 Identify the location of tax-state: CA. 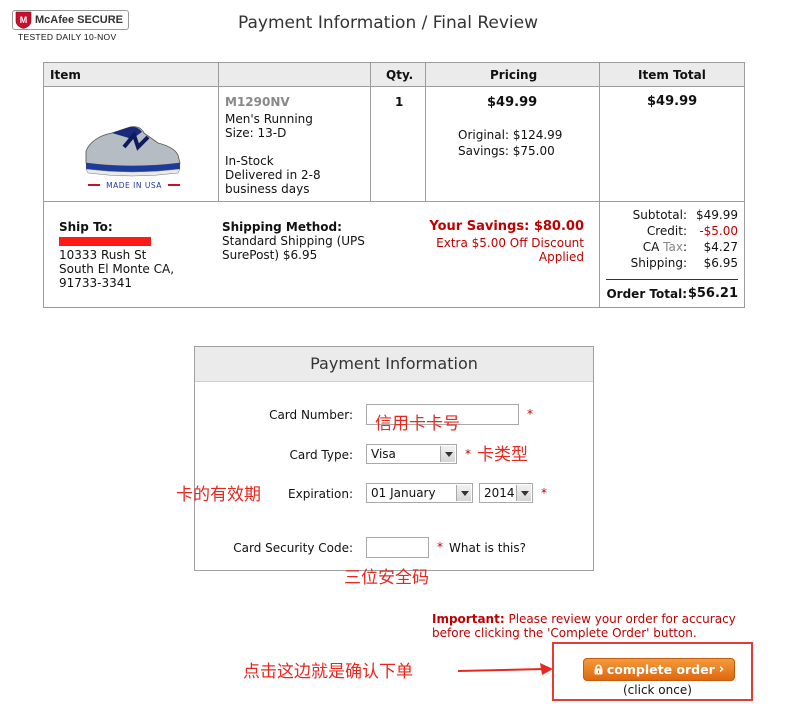
(651, 247).